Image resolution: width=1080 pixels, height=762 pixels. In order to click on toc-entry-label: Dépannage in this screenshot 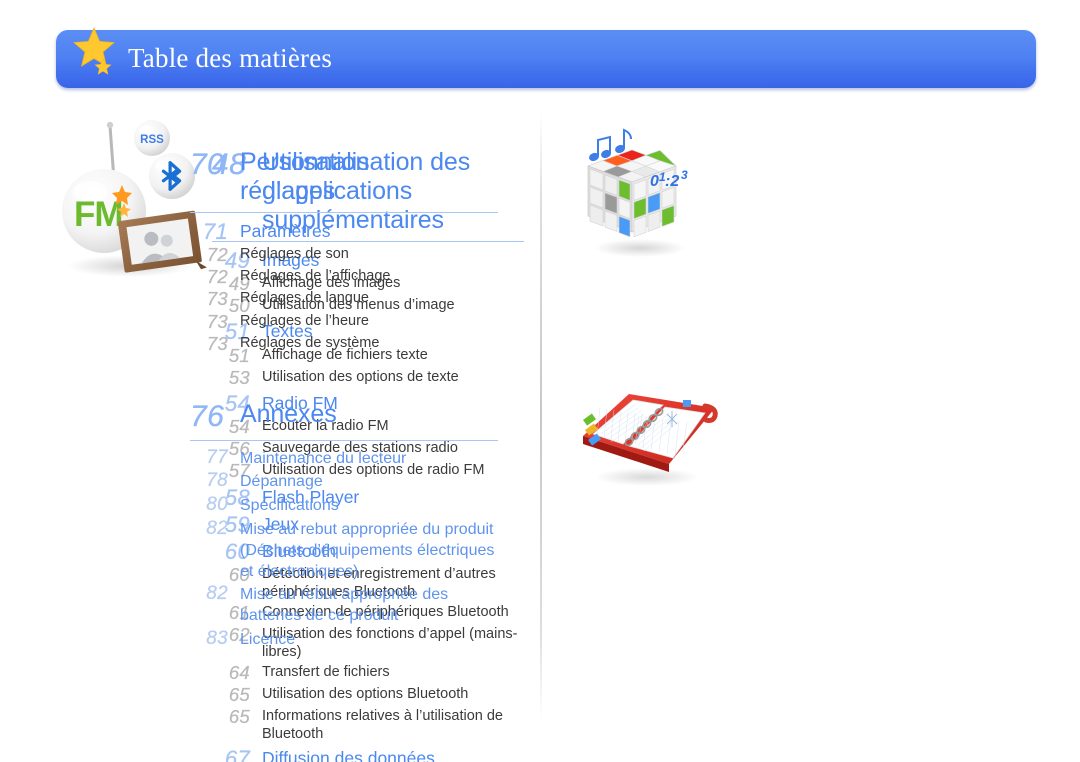, I will do `click(281, 481)`.